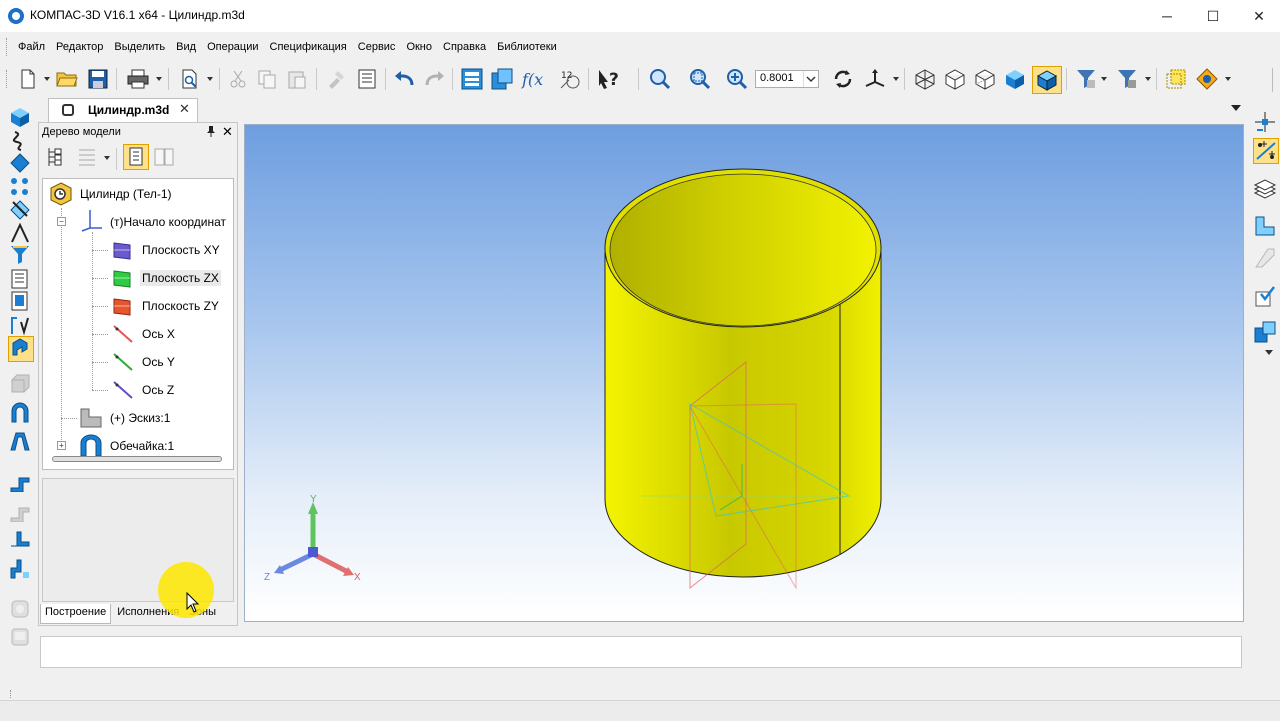  I want to click on tree-close-button: ✕, so click(227, 132).